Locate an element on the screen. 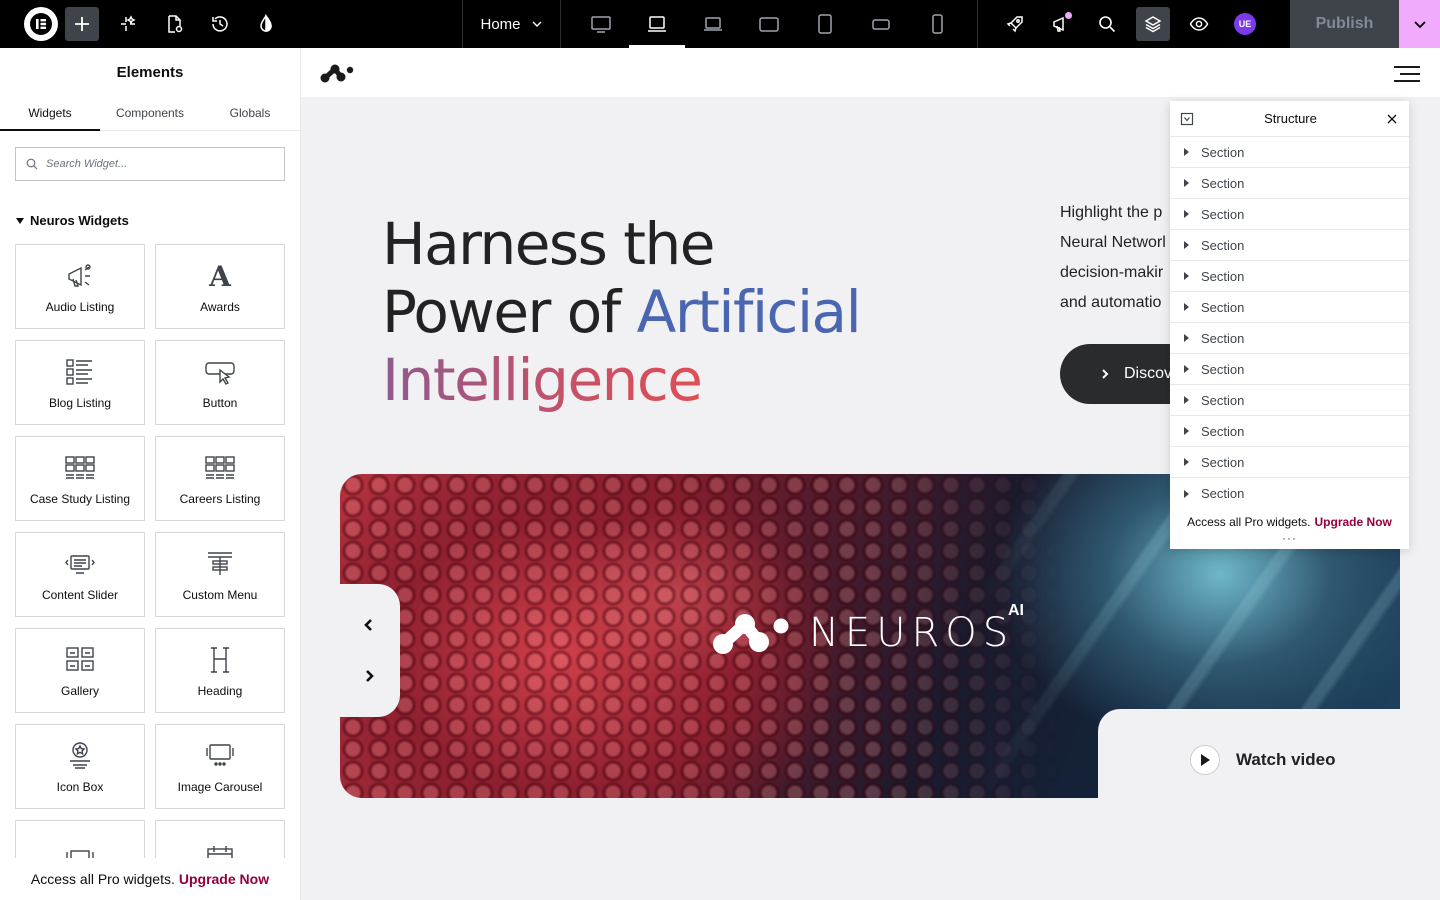  slider-prev-button is located at coordinates (369, 625).